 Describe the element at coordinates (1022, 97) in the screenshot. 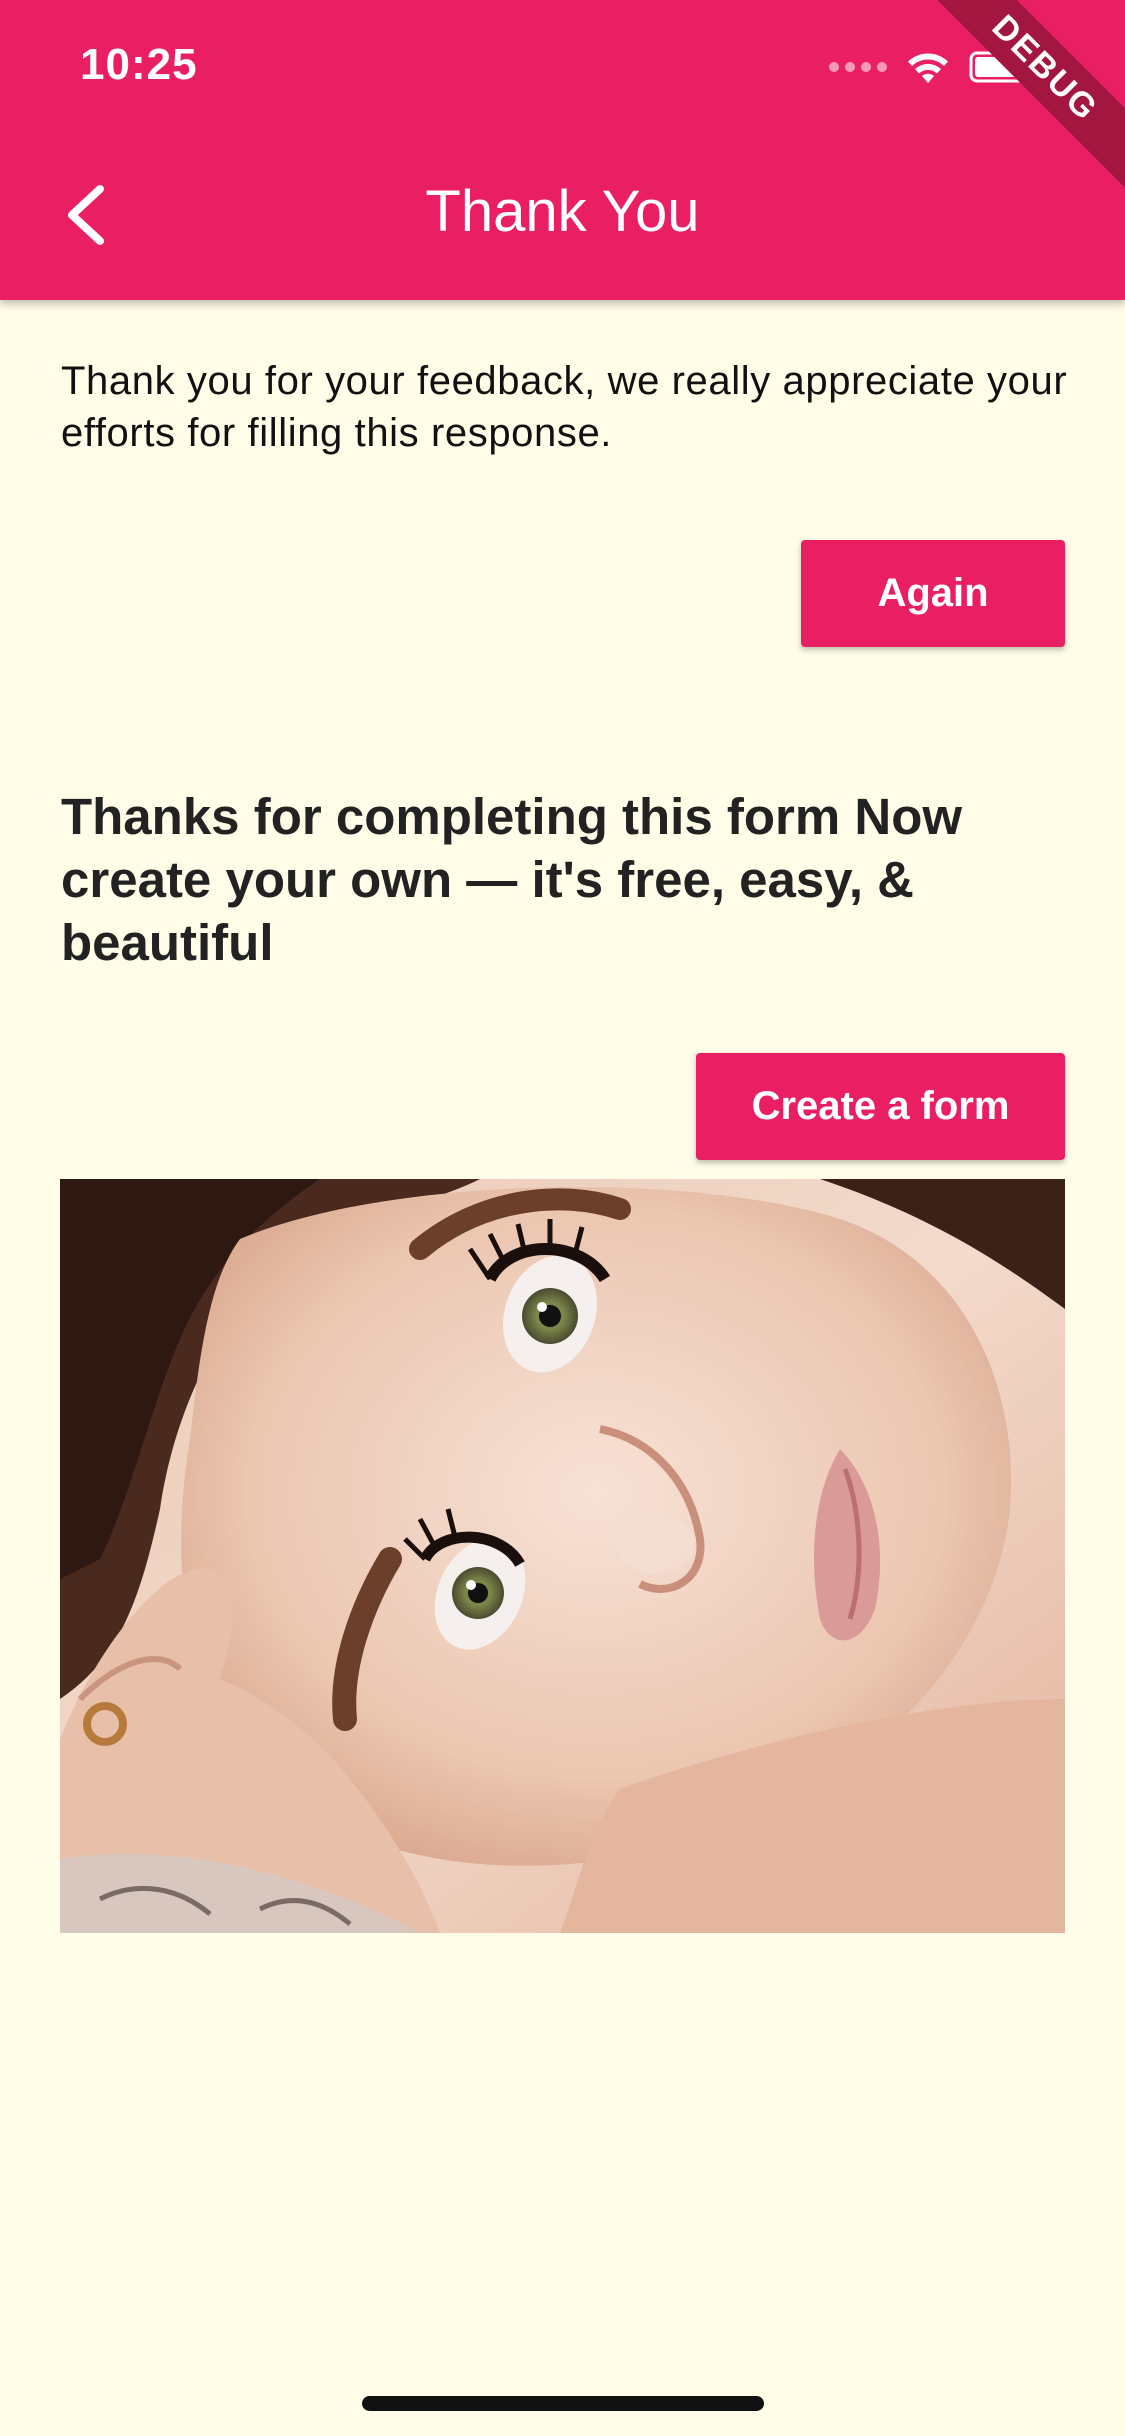

I see `debug-banner: DEBUG` at that location.